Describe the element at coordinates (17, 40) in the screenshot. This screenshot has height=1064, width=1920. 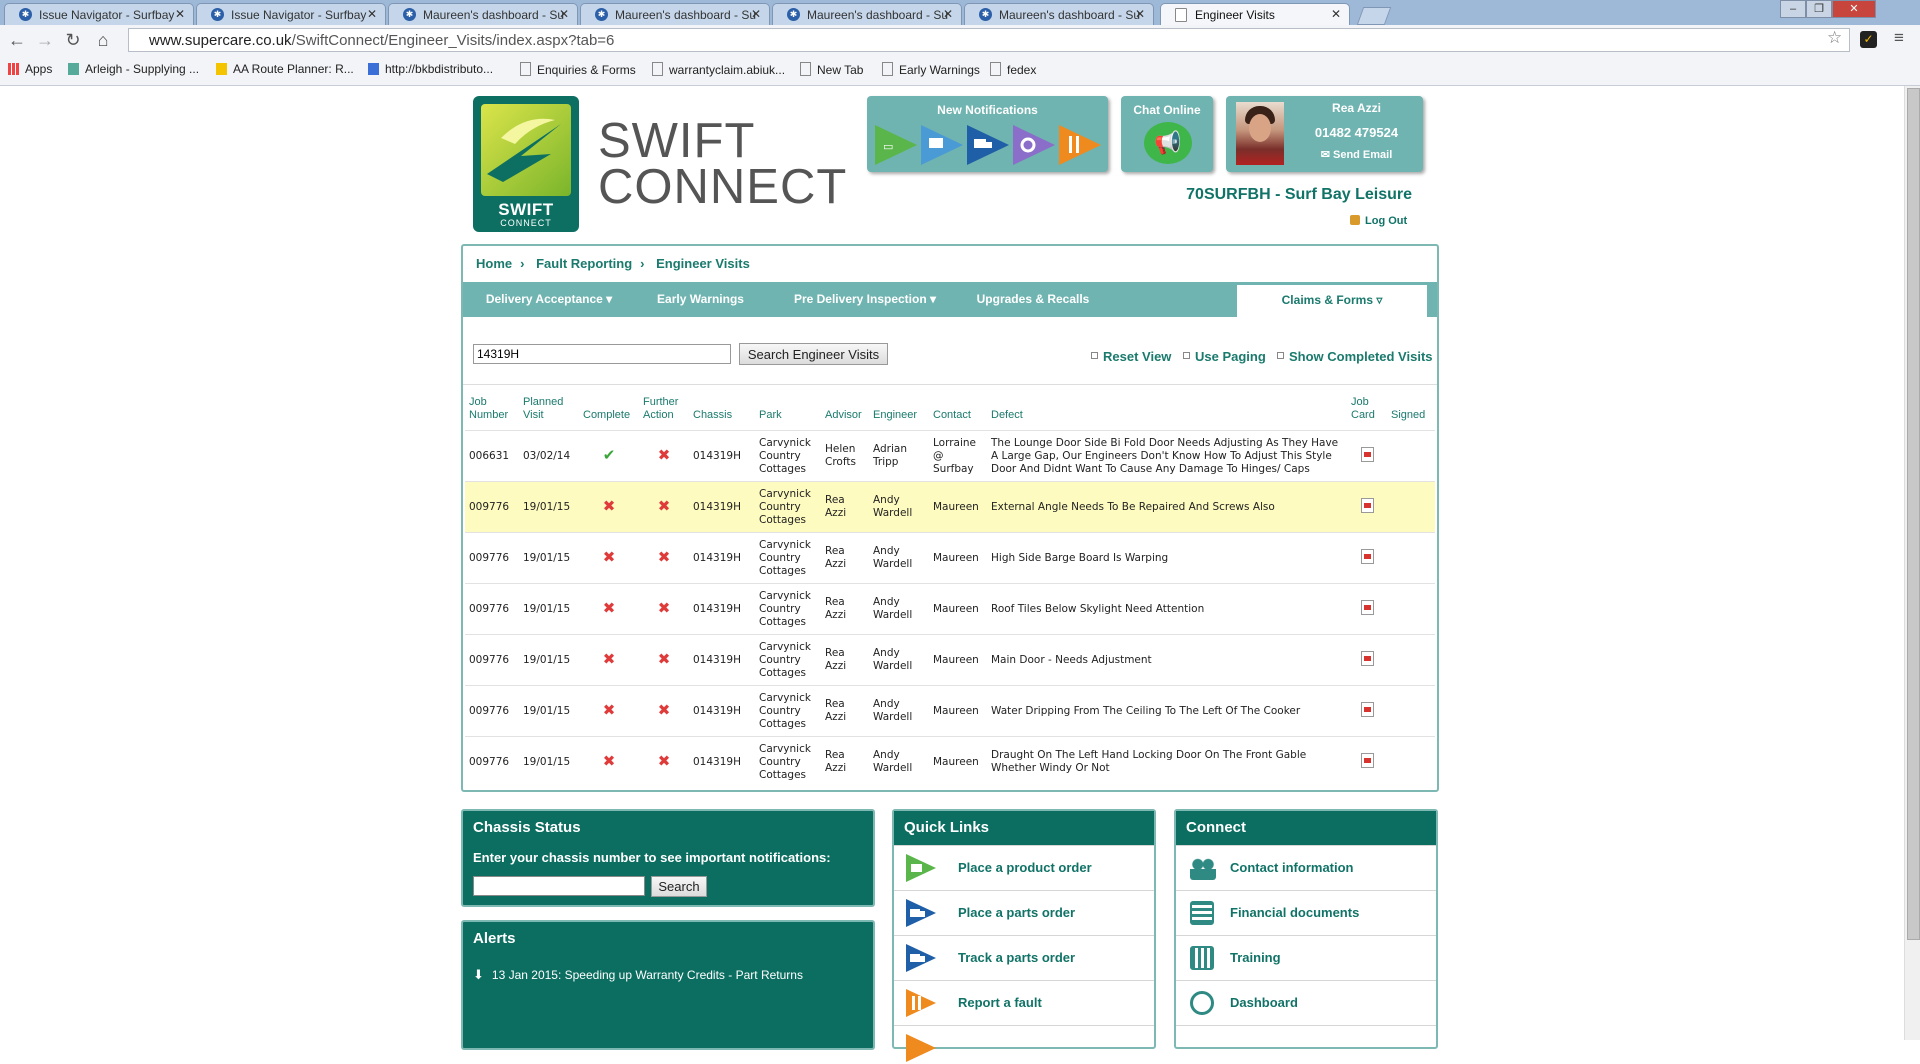
I see `back-icon: ←` at that location.